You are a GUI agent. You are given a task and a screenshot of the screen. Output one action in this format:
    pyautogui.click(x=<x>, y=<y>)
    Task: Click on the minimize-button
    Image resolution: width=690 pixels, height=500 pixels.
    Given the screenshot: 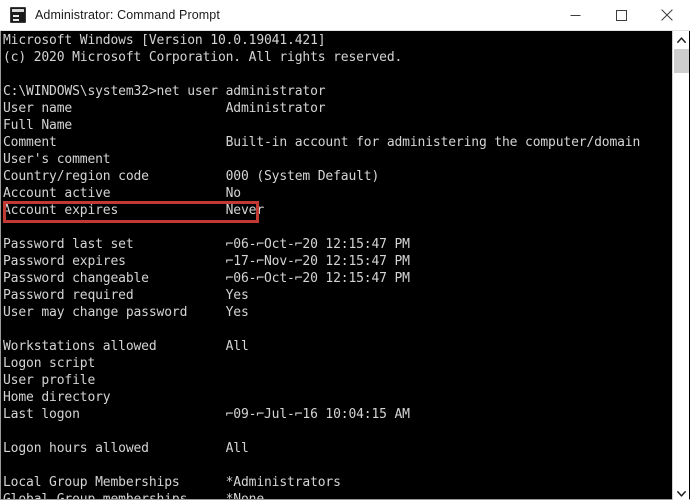 What is the action you would take?
    pyautogui.click(x=575, y=15)
    